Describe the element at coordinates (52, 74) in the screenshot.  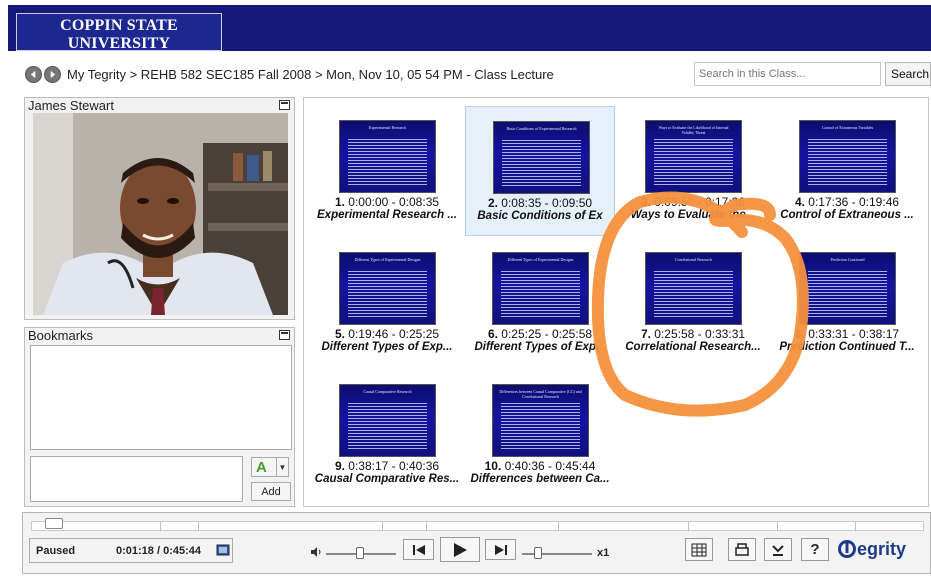
I see `forward-arrow-icon` at that location.